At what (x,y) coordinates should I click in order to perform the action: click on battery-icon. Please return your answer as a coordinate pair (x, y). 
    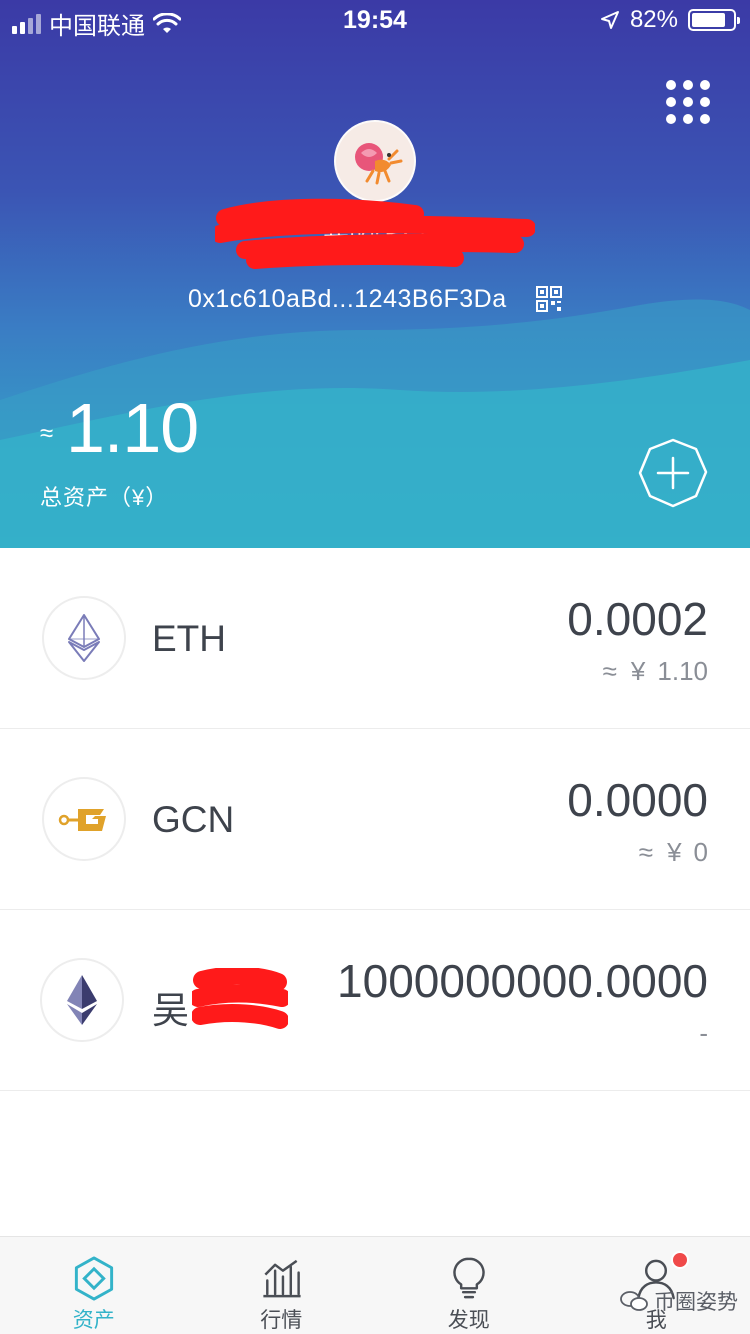
    Looking at the image, I should click on (714, 20).